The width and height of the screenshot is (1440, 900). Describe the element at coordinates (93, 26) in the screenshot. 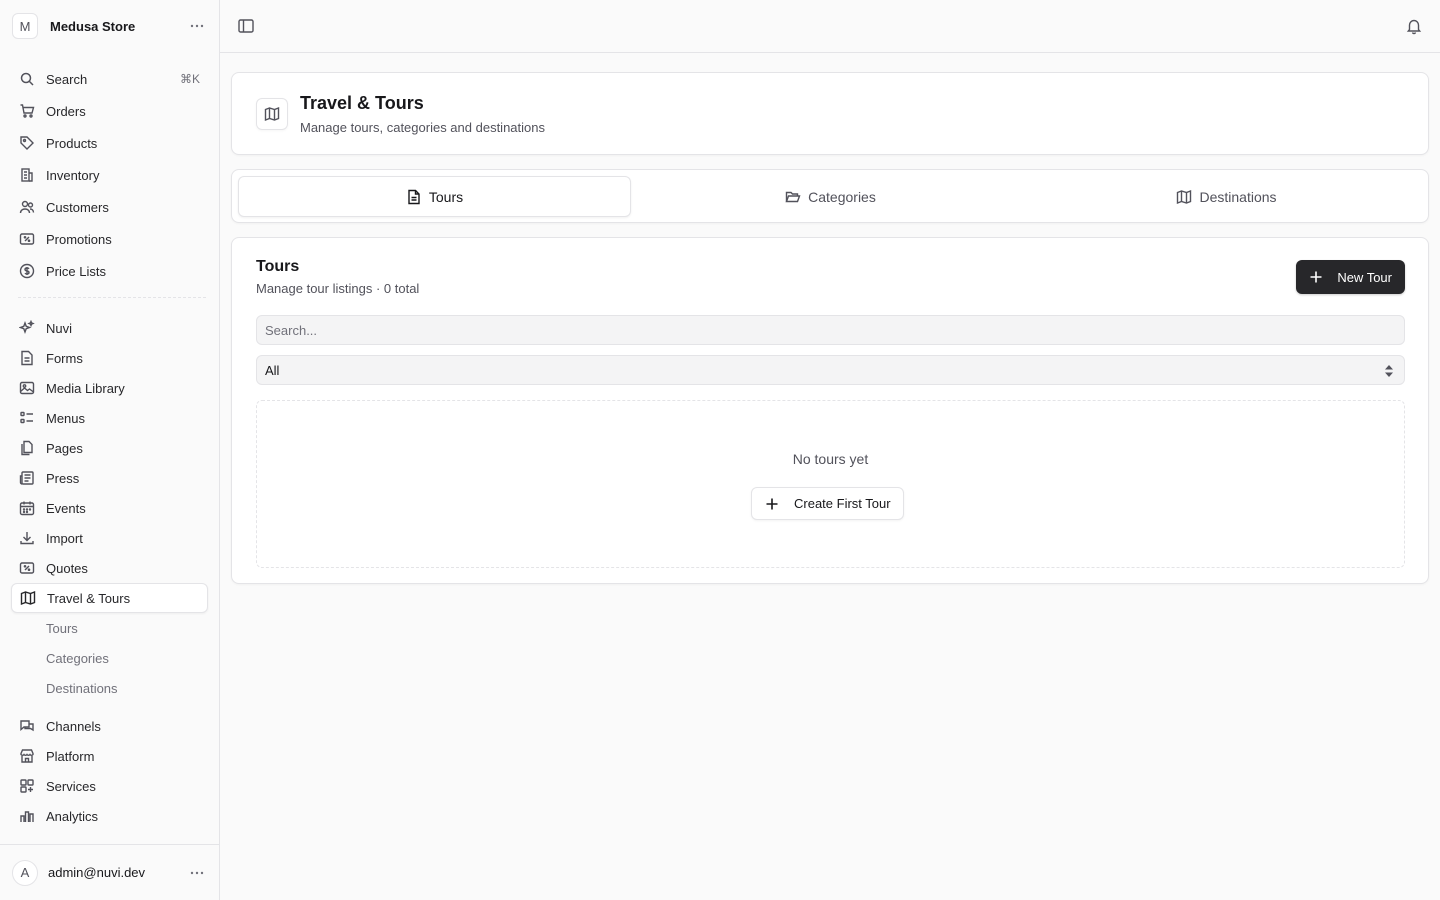

I see `store-name: Medusa Store` at that location.